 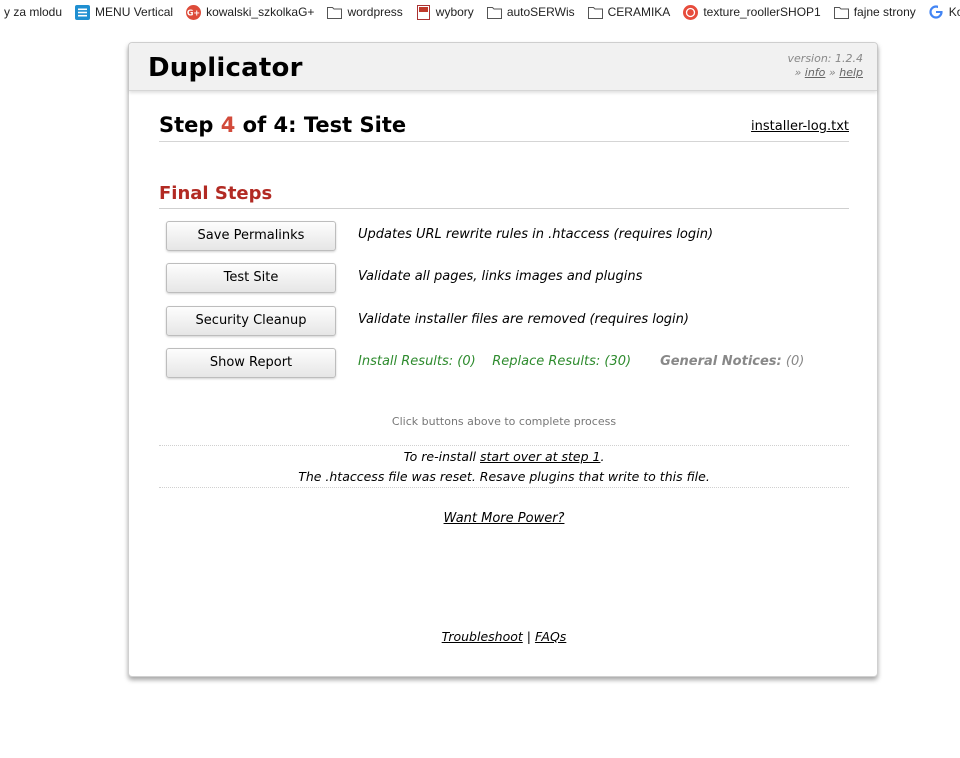 I want to click on reinstall-suffix: ., so click(x=602, y=456).